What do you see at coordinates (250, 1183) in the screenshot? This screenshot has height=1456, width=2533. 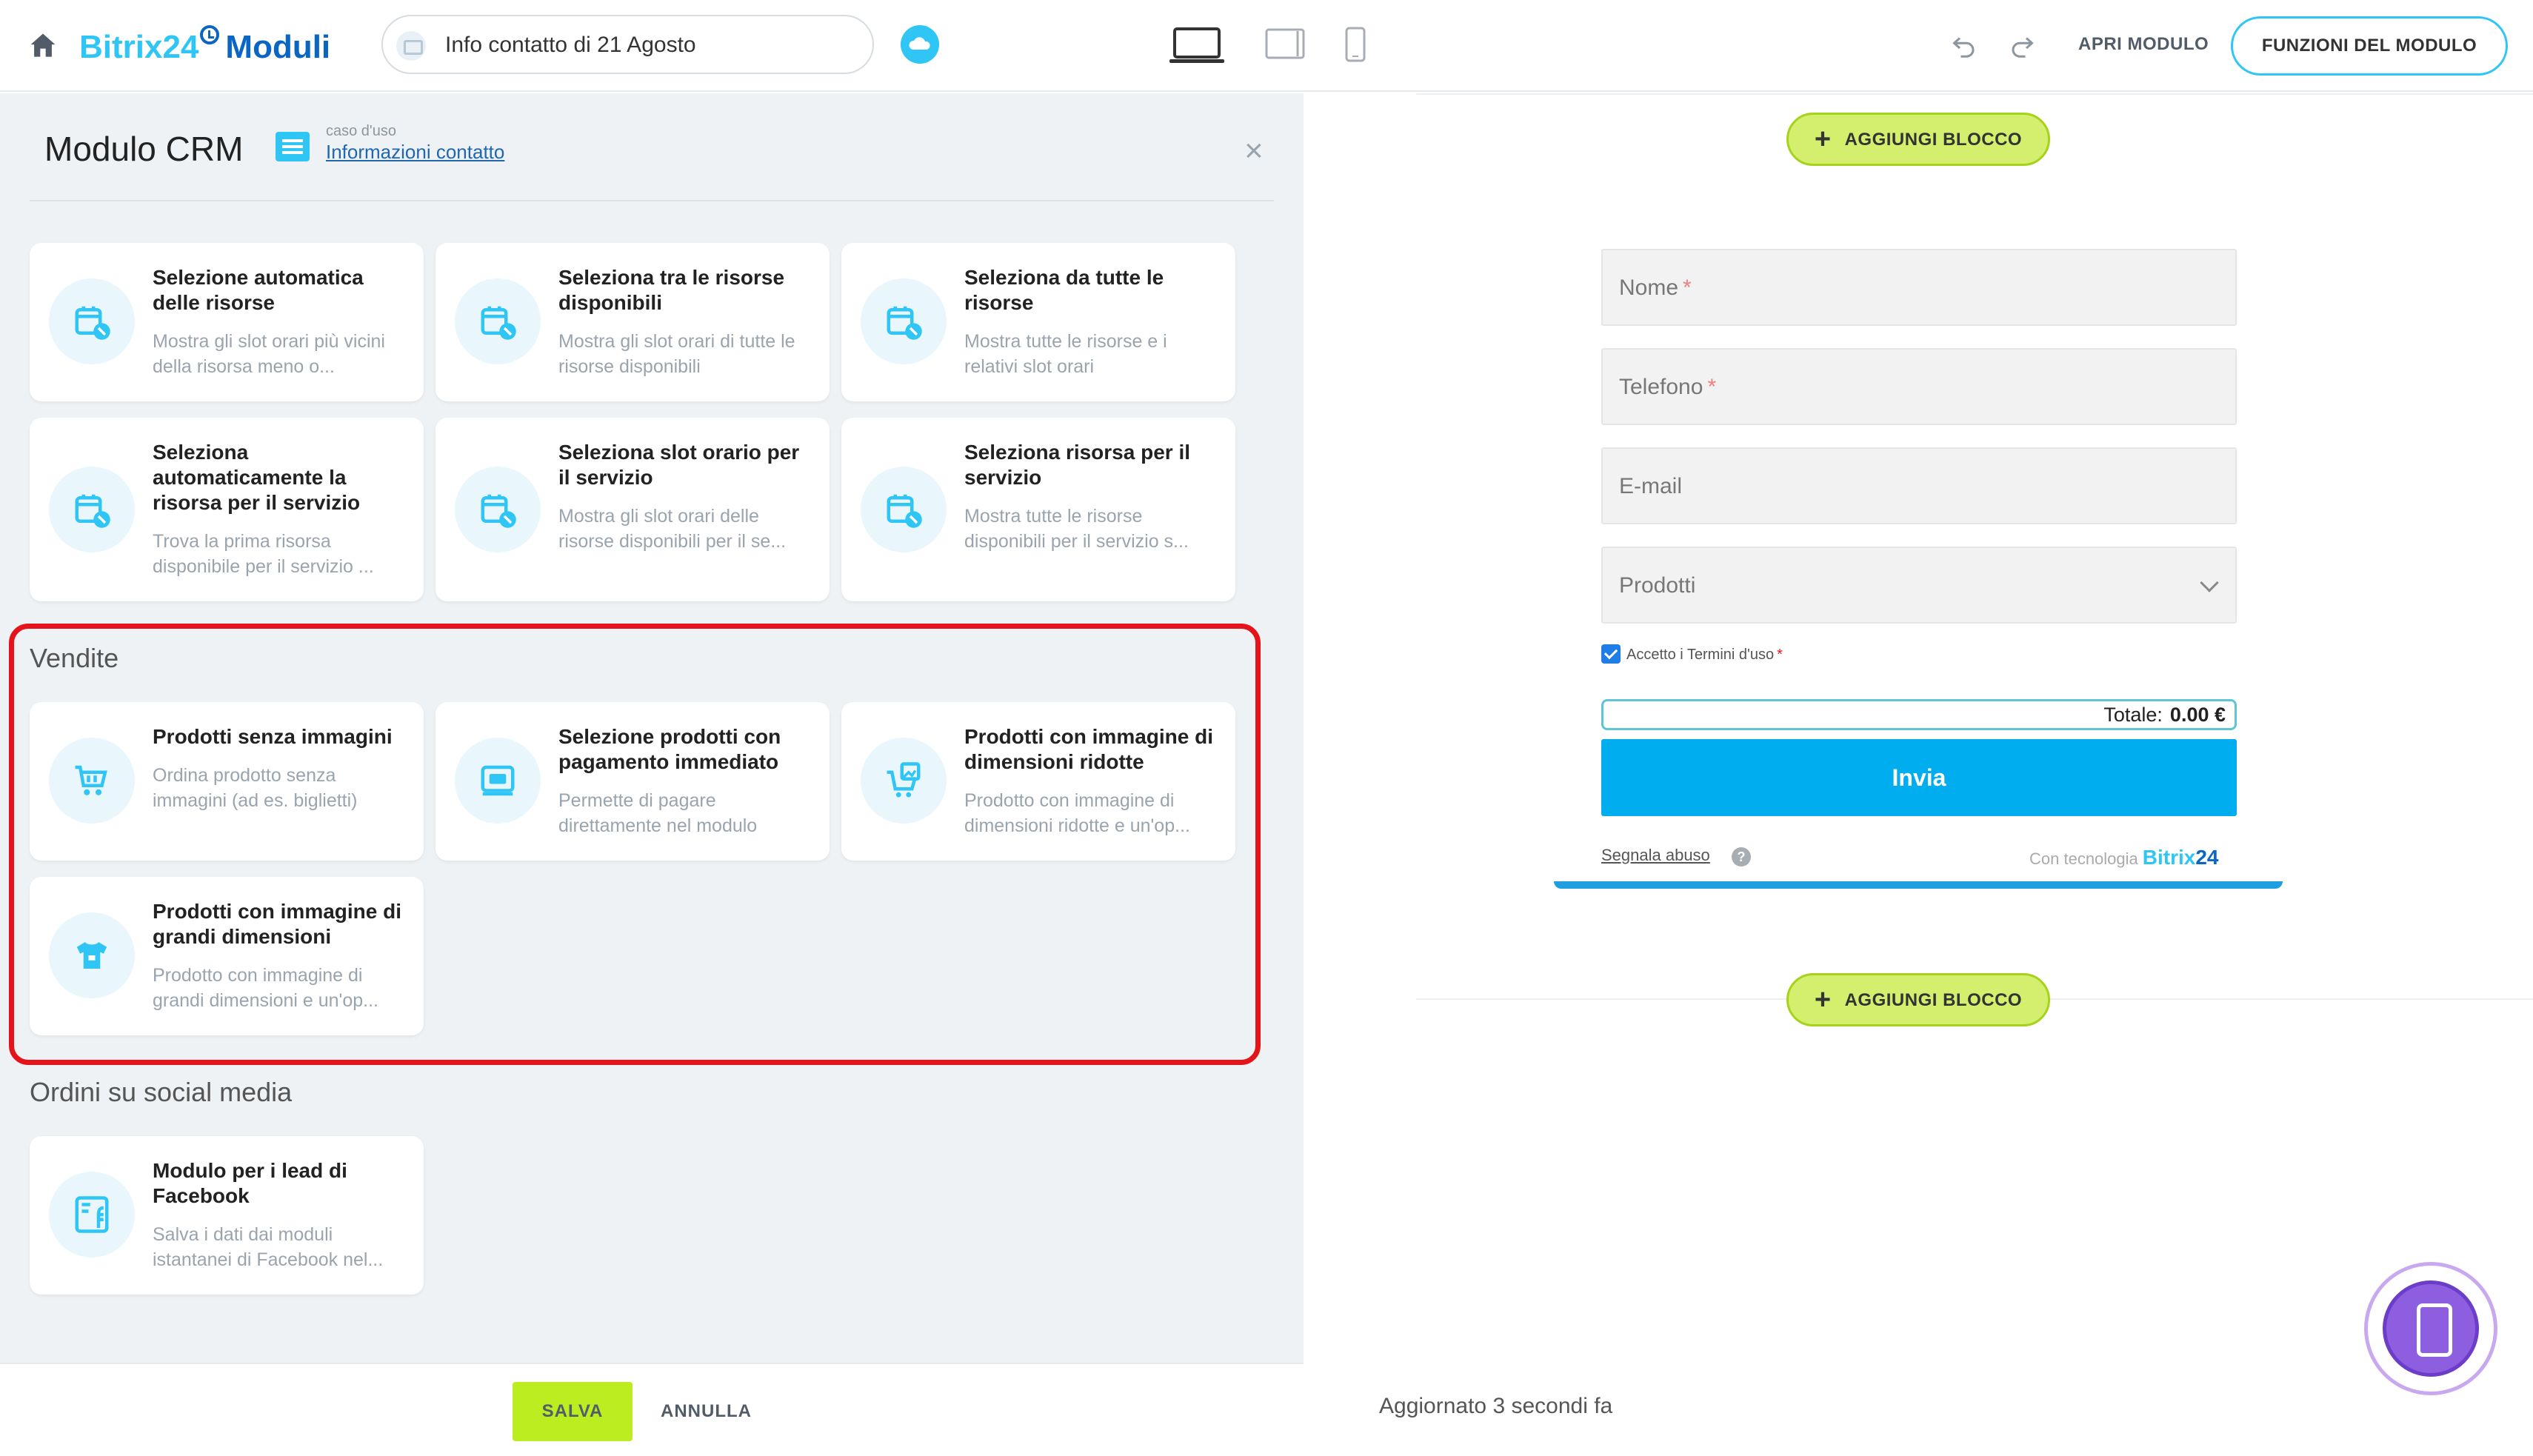 I see `card-title: Modulo per i lead di Facebook` at bounding box center [250, 1183].